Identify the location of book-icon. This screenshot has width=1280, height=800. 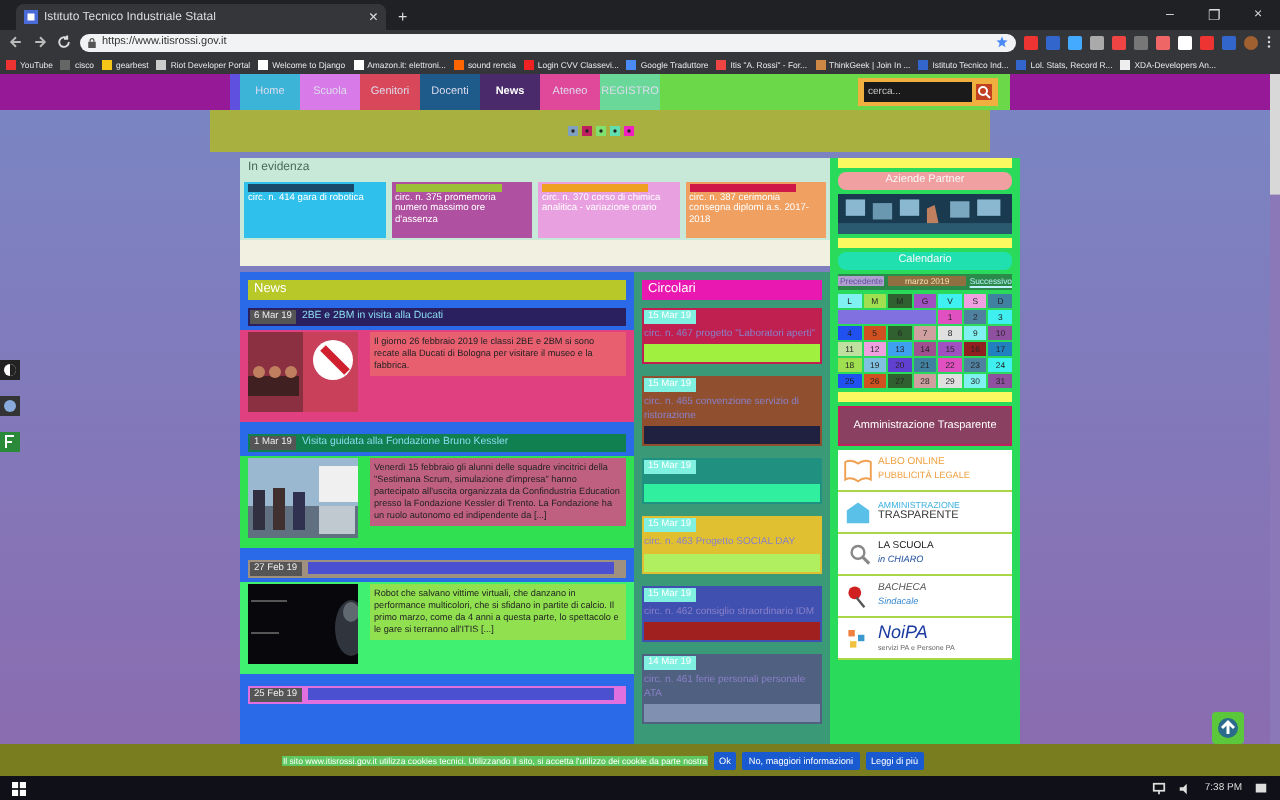
(858, 469).